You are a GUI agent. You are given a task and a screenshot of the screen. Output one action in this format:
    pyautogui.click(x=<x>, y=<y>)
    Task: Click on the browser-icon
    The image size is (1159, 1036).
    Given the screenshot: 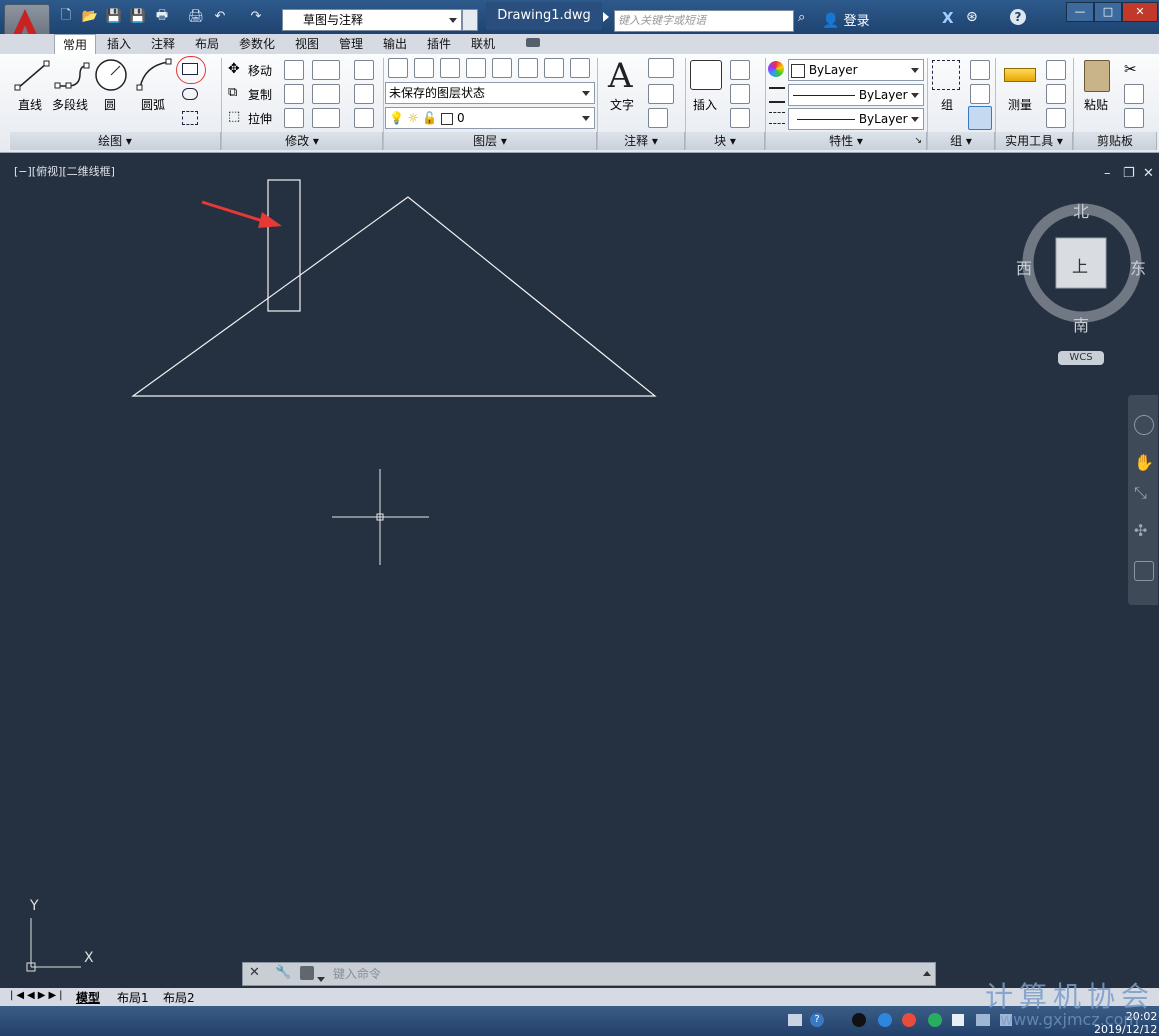 What is the action you would take?
    pyautogui.click(x=885, y=1020)
    